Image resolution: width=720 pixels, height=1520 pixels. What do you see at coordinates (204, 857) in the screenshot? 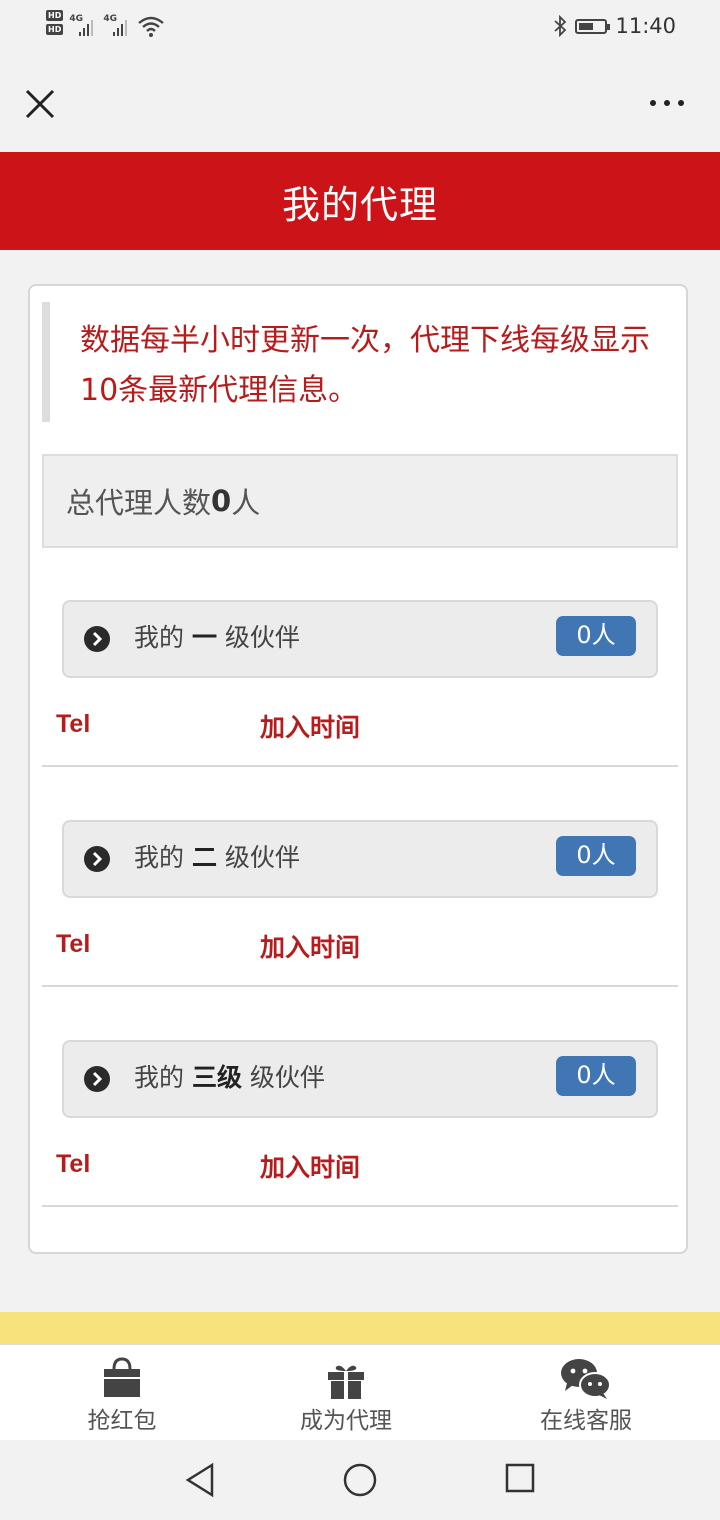
I see `level-number: 二` at bounding box center [204, 857].